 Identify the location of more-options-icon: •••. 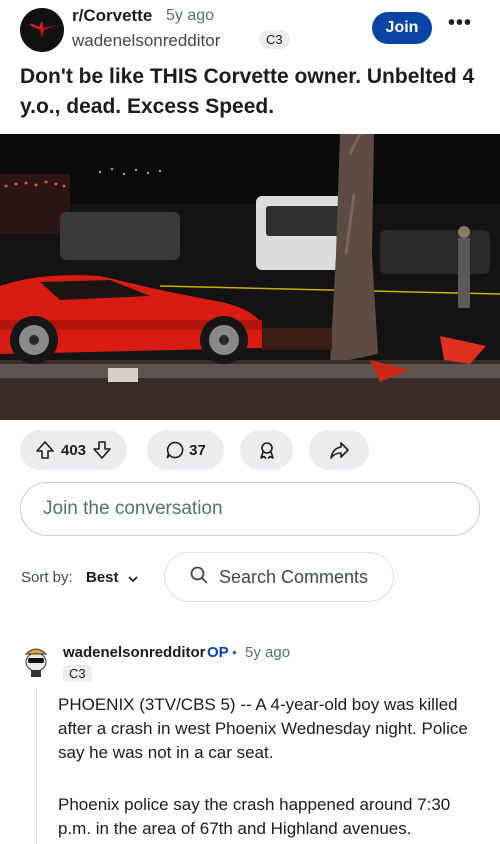
(460, 23).